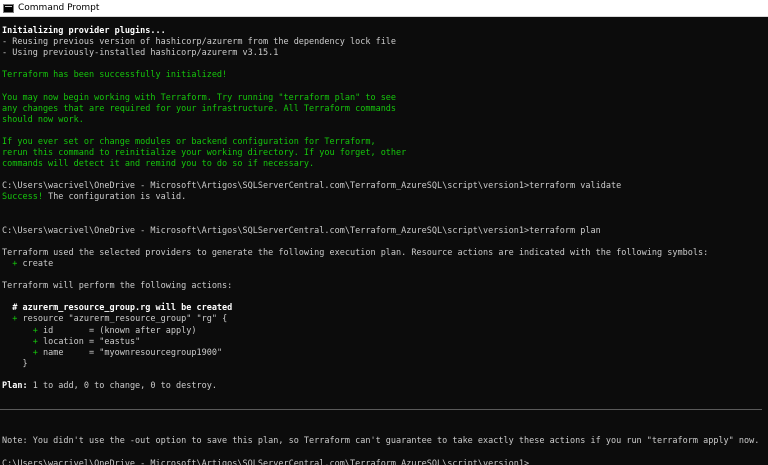  What do you see at coordinates (122, 386) in the screenshot?
I see `line-text: 1 to add, 0 to change, 0 to destroy.` at bounding box center [122, 386].